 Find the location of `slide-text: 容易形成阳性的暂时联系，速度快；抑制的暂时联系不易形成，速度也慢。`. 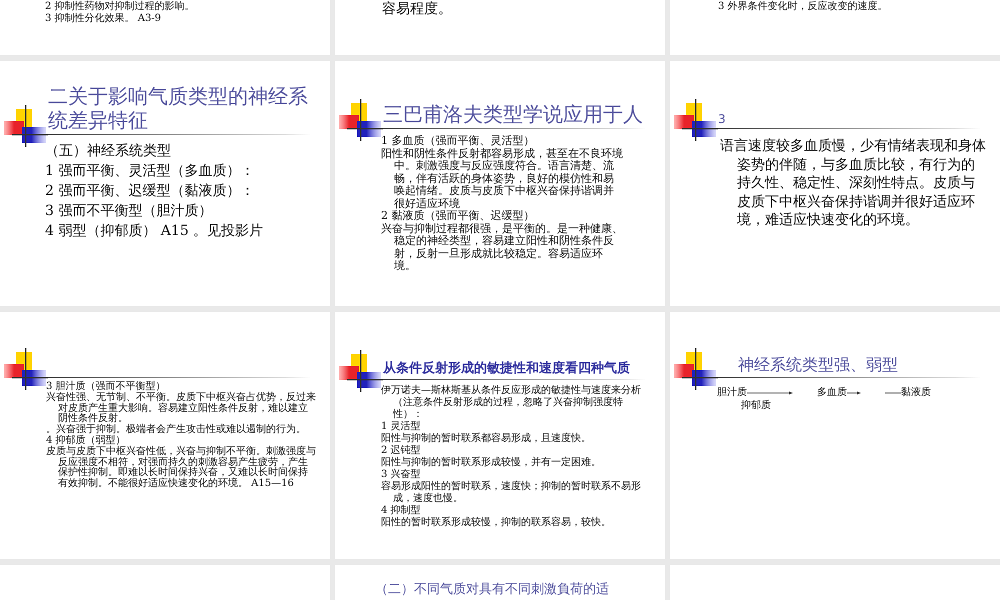

slide-text: 容易形成阳性的暂时联系，速度快；抑制的暂时联系不易形成，速度也慢。 is located at coordinates (511, 492).